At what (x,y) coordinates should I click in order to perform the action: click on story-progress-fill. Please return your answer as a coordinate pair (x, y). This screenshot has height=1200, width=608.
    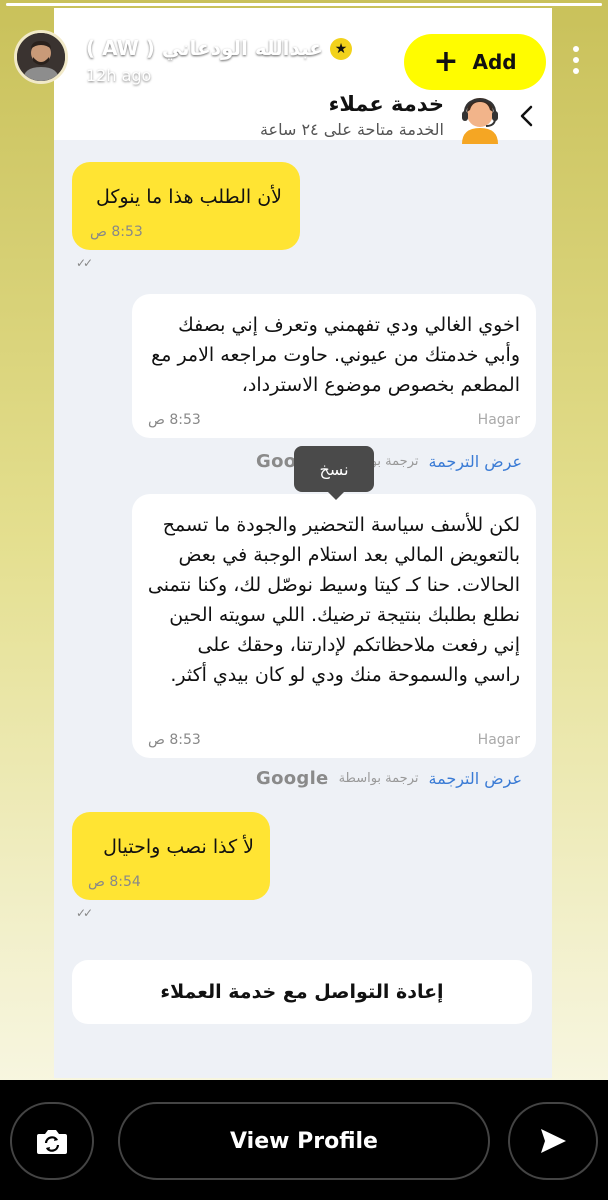
    Looking at the image, I should click on (304, 4).